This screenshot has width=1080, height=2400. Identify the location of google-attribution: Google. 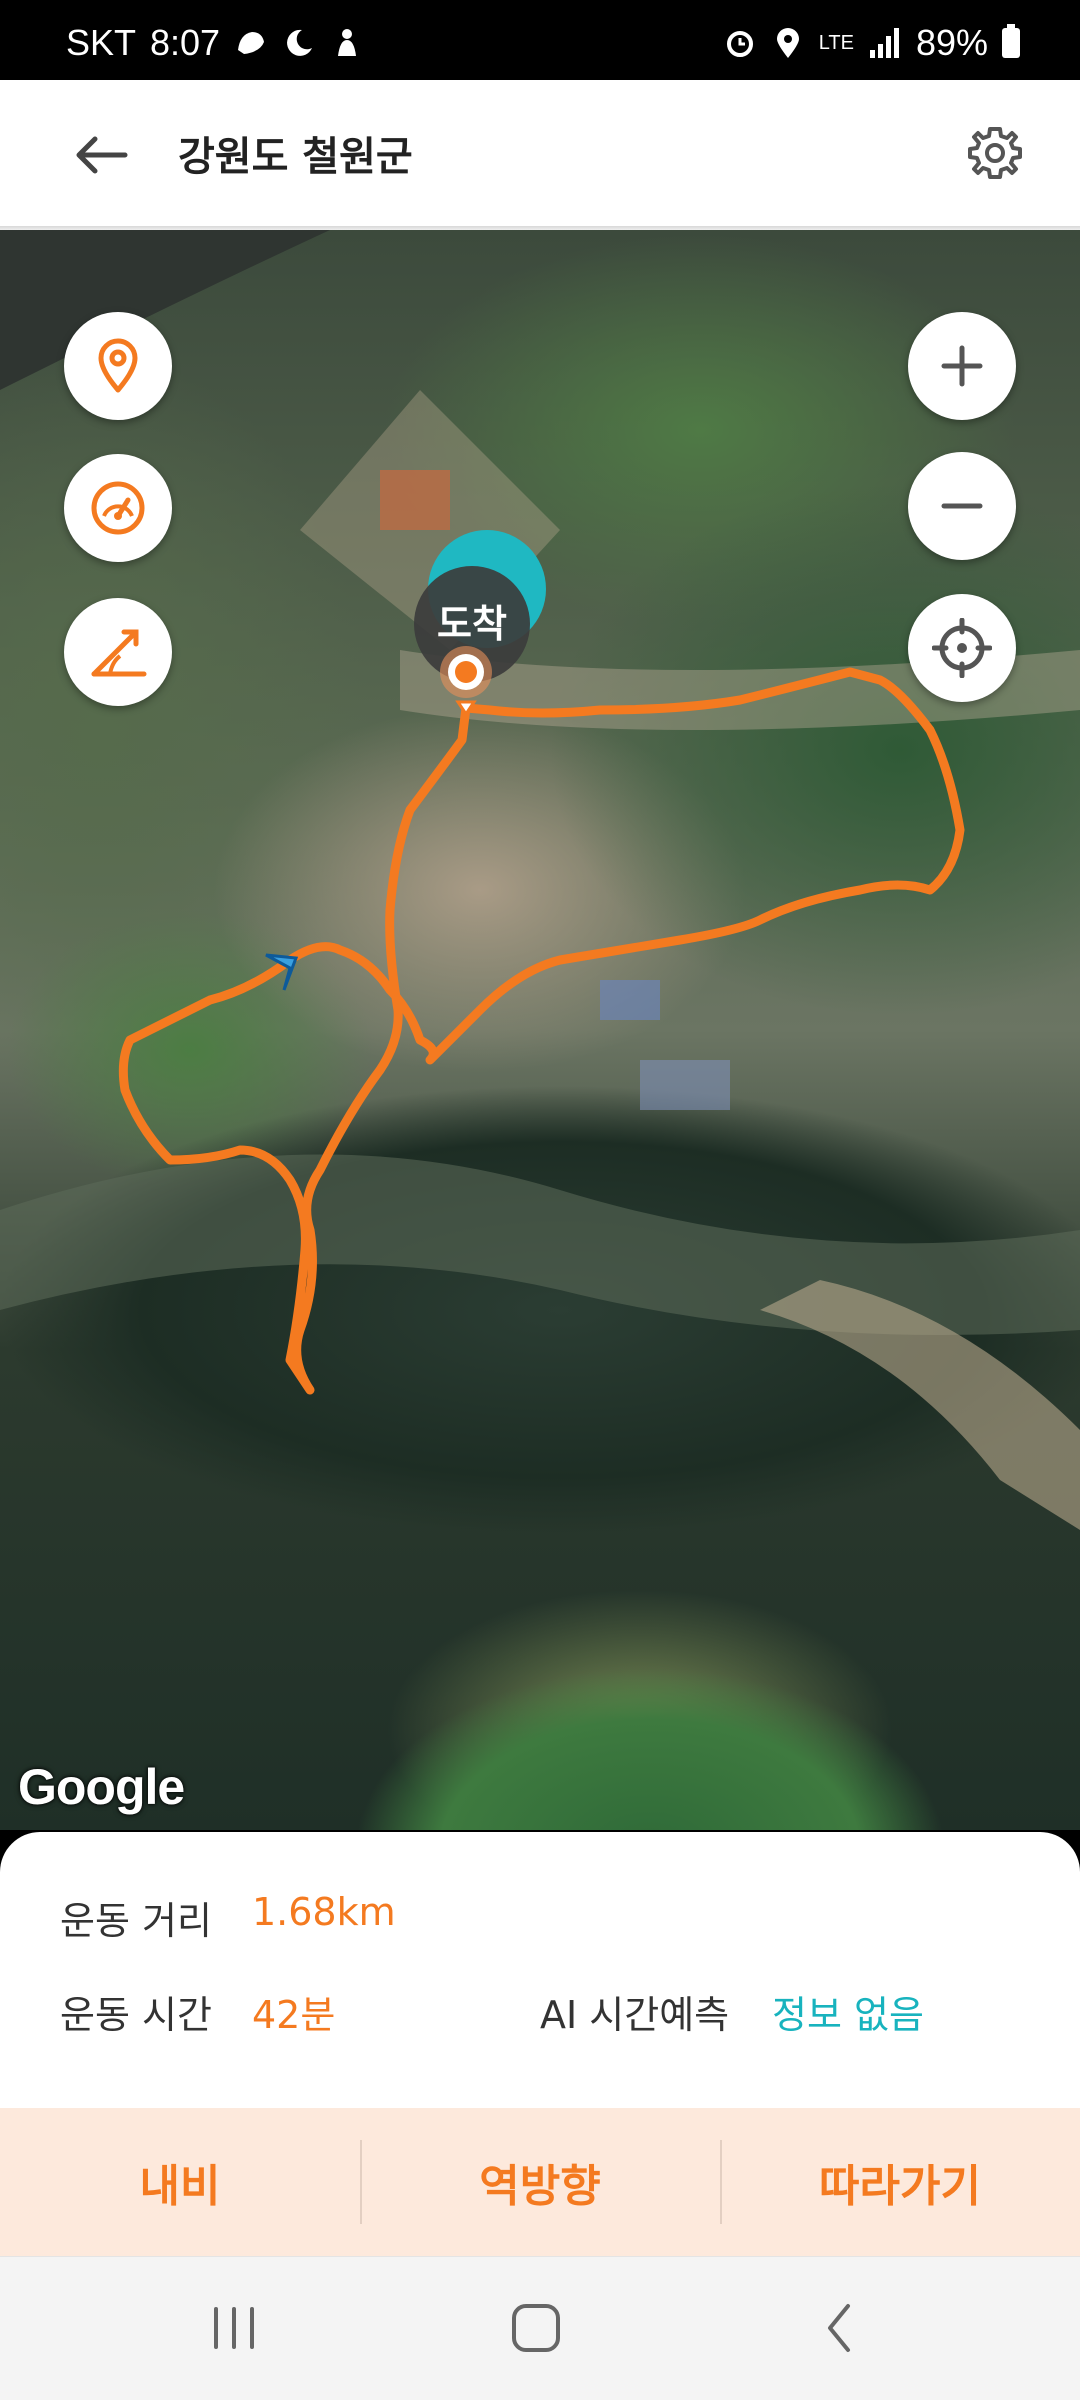
(101, 1787).